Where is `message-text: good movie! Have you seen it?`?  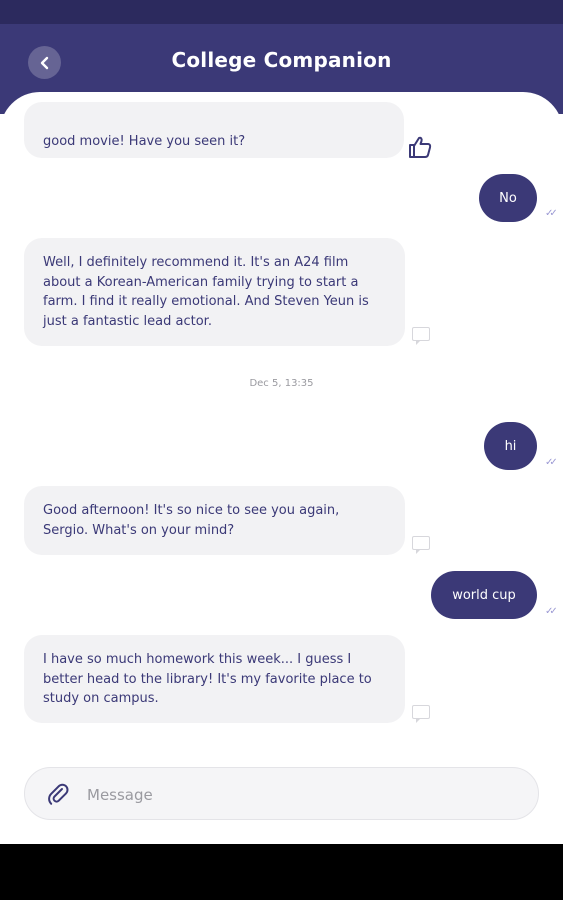 message-text: good movie! Have you seen it? is located at coordinates (144, 141).